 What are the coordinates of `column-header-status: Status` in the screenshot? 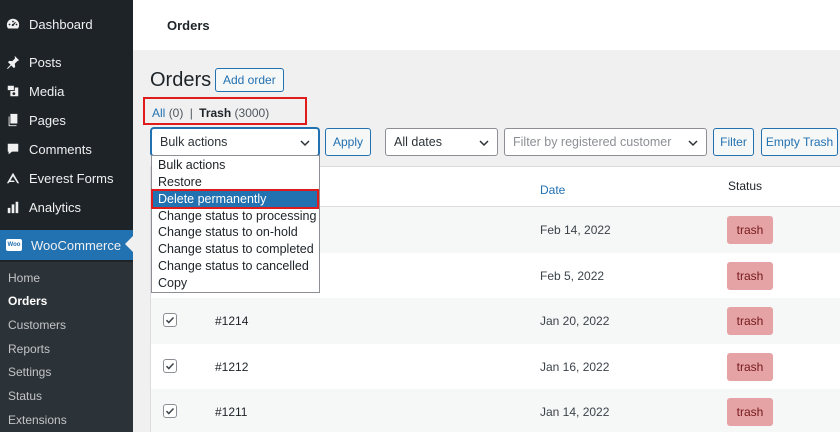 It's located at (745, 186).